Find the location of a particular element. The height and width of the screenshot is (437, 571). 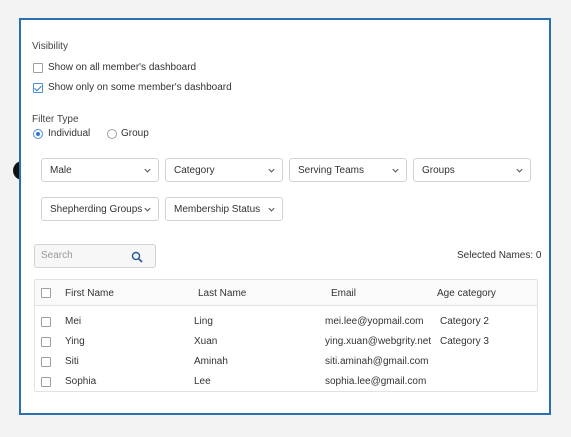

cell-last-name: Aminah is located at coordinates (211, 361).